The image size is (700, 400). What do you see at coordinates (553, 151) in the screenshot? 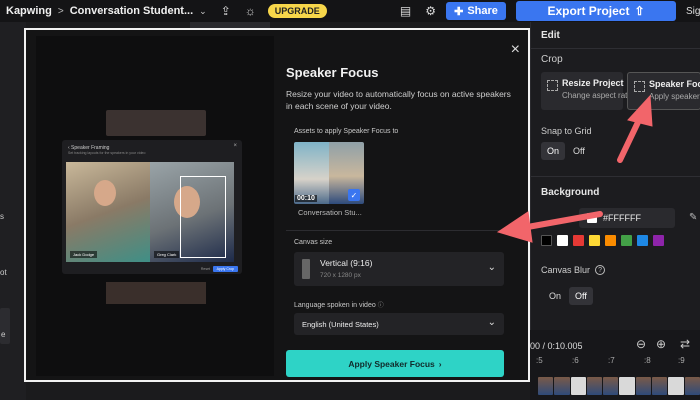
I see `snap-on-button: On` at bounding box center [553, 151].